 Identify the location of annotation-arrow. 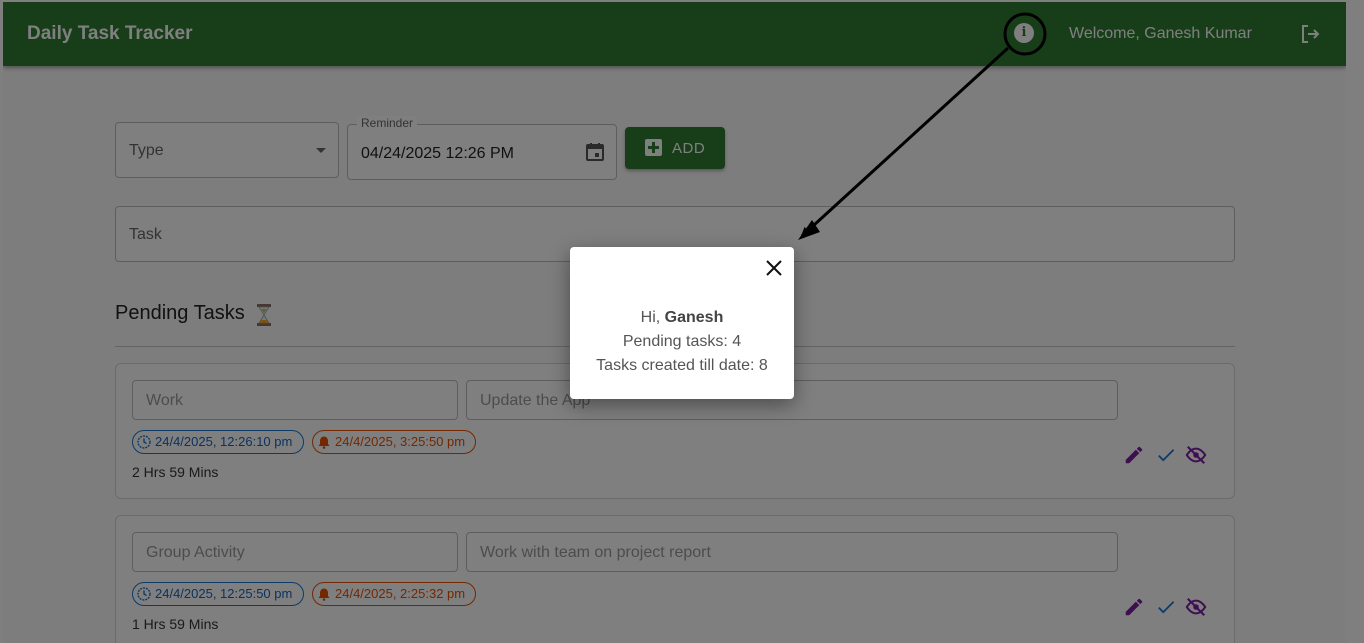
(905, 142).